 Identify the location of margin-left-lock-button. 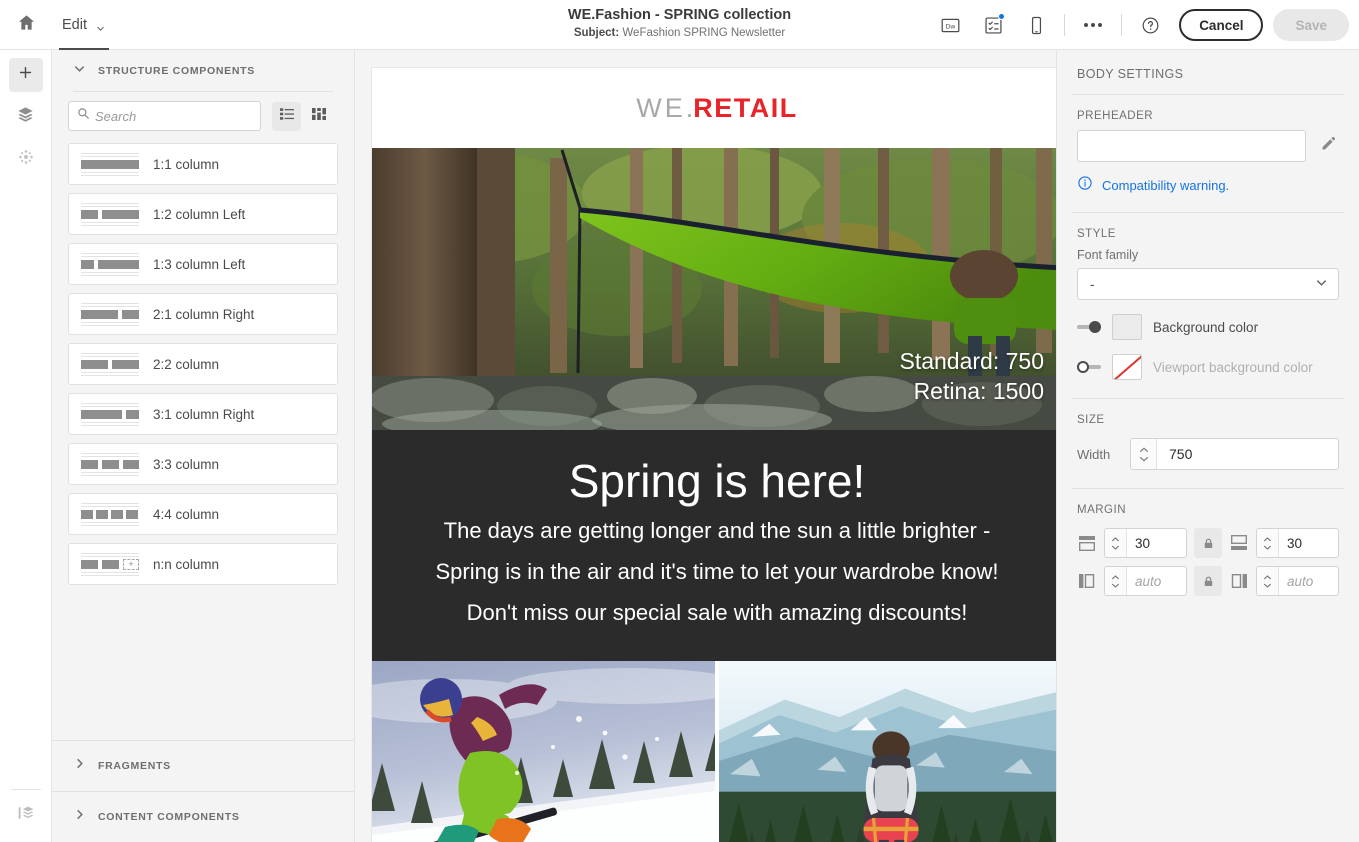
(1208, 581).